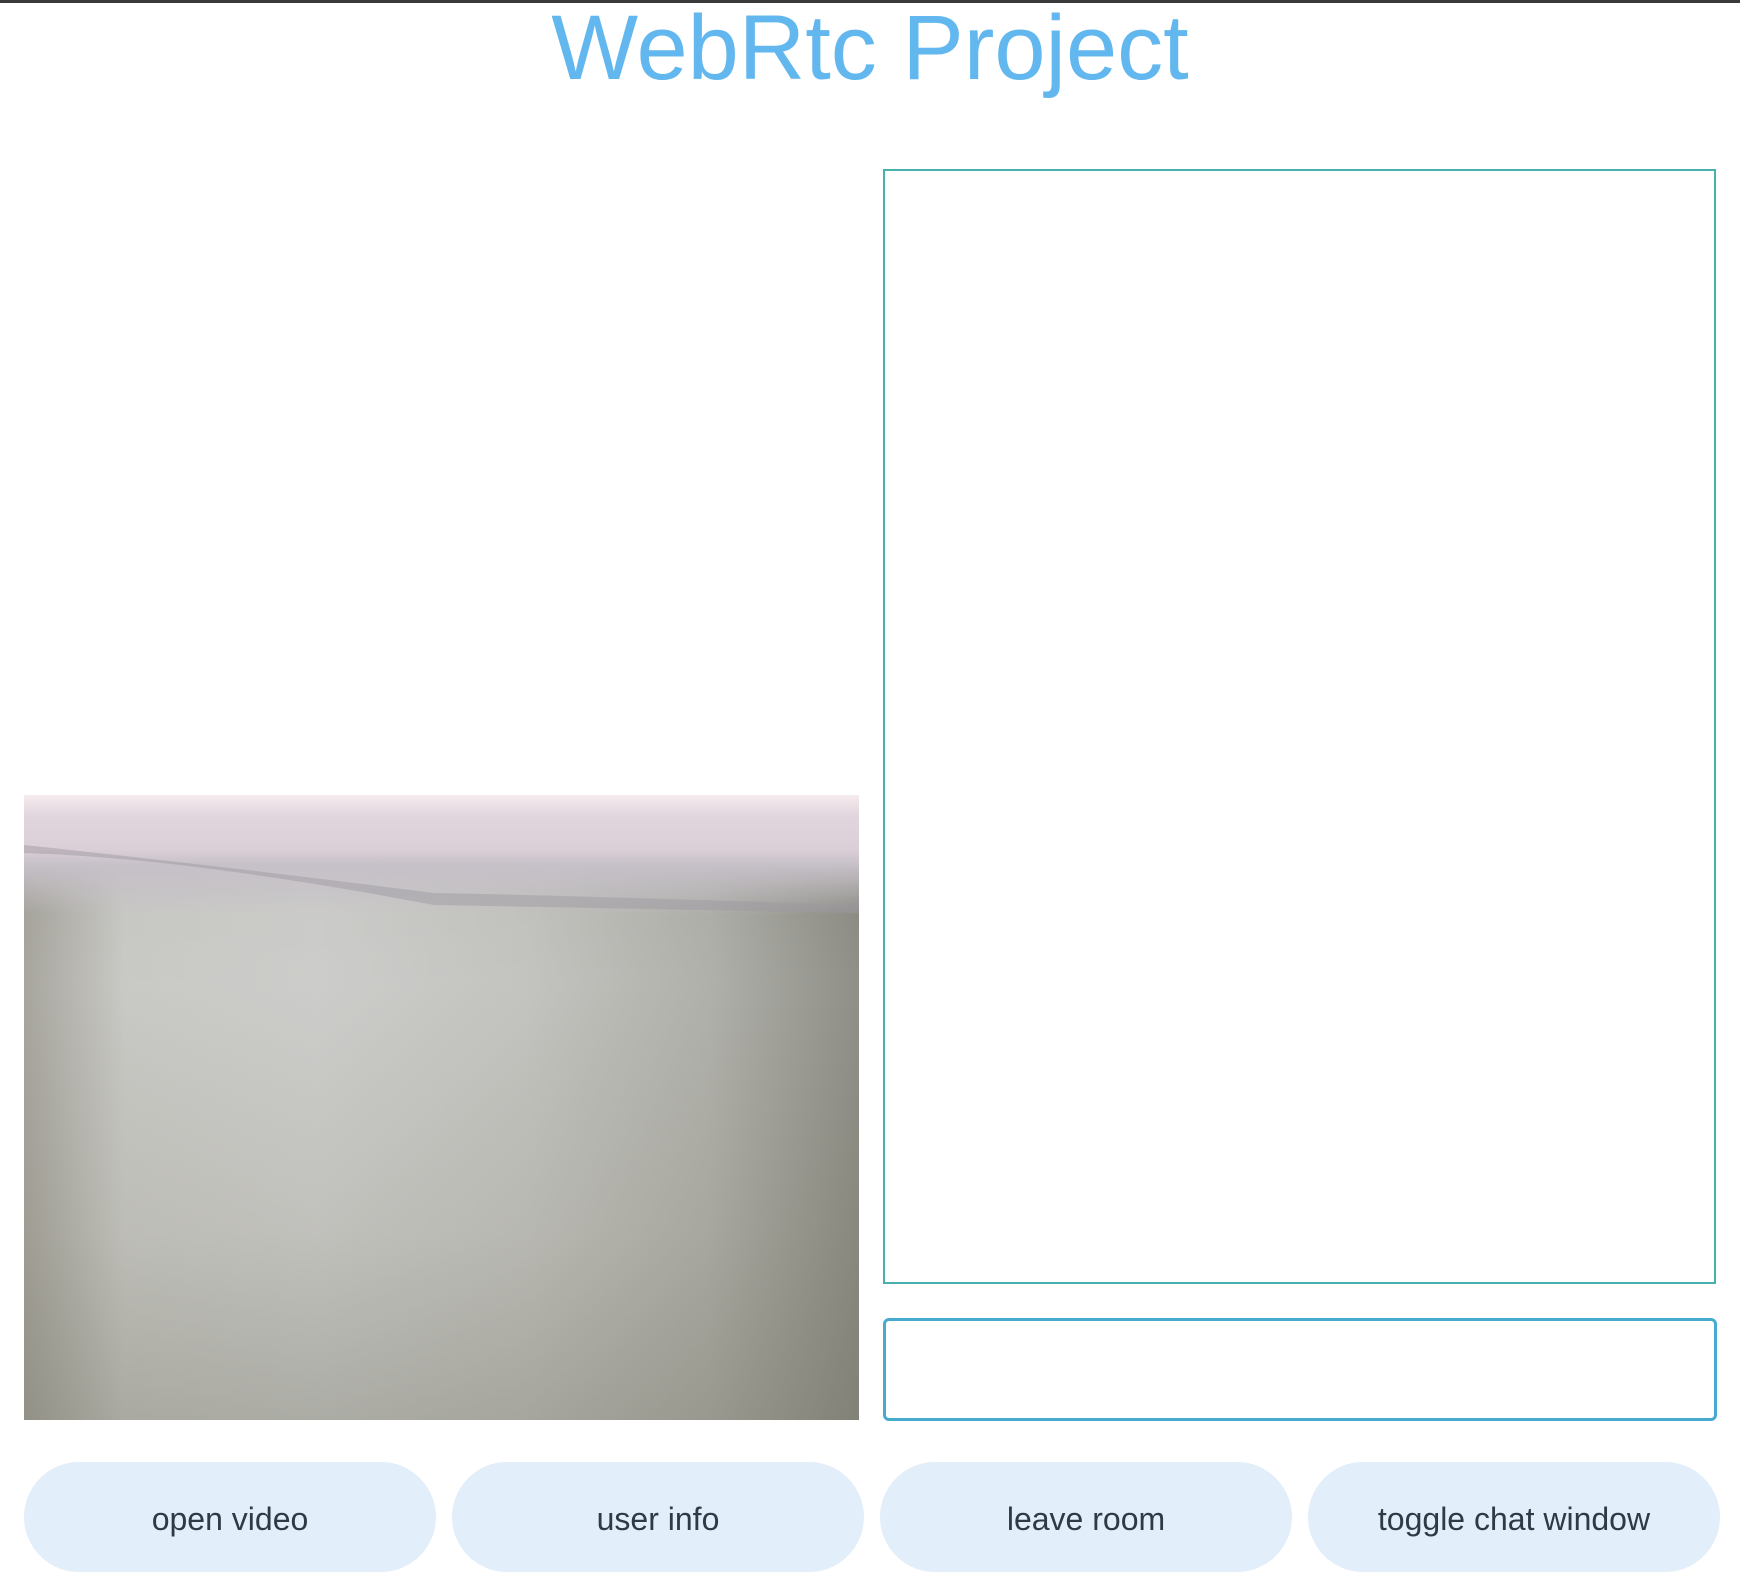 The width and height of the screenshot is (1740, 1572). What do you see at coordinates (1300, 1369) in the screenshot?
I see `chat-message-input` at bounding box center [1300, 1369].